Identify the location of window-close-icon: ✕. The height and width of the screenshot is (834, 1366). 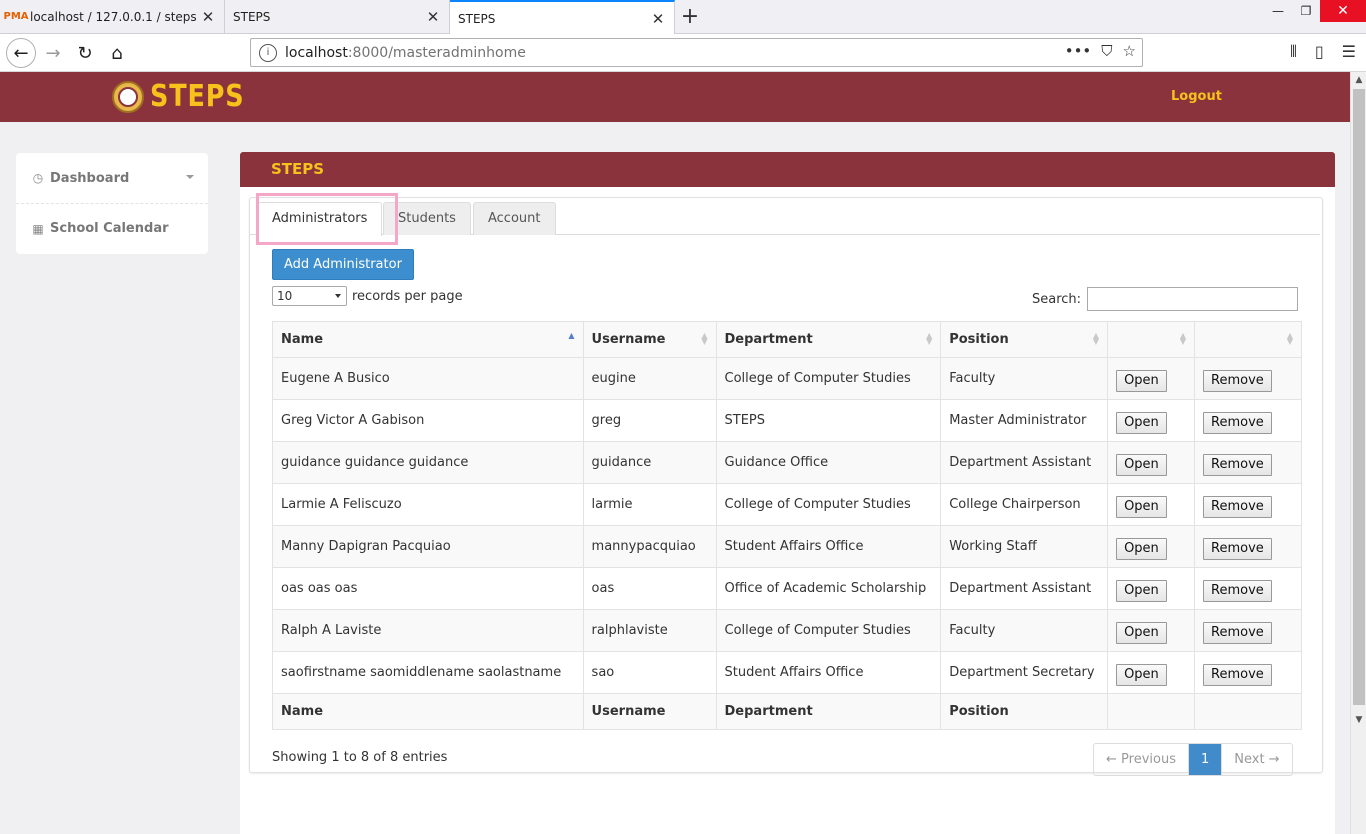
(1343, 11).